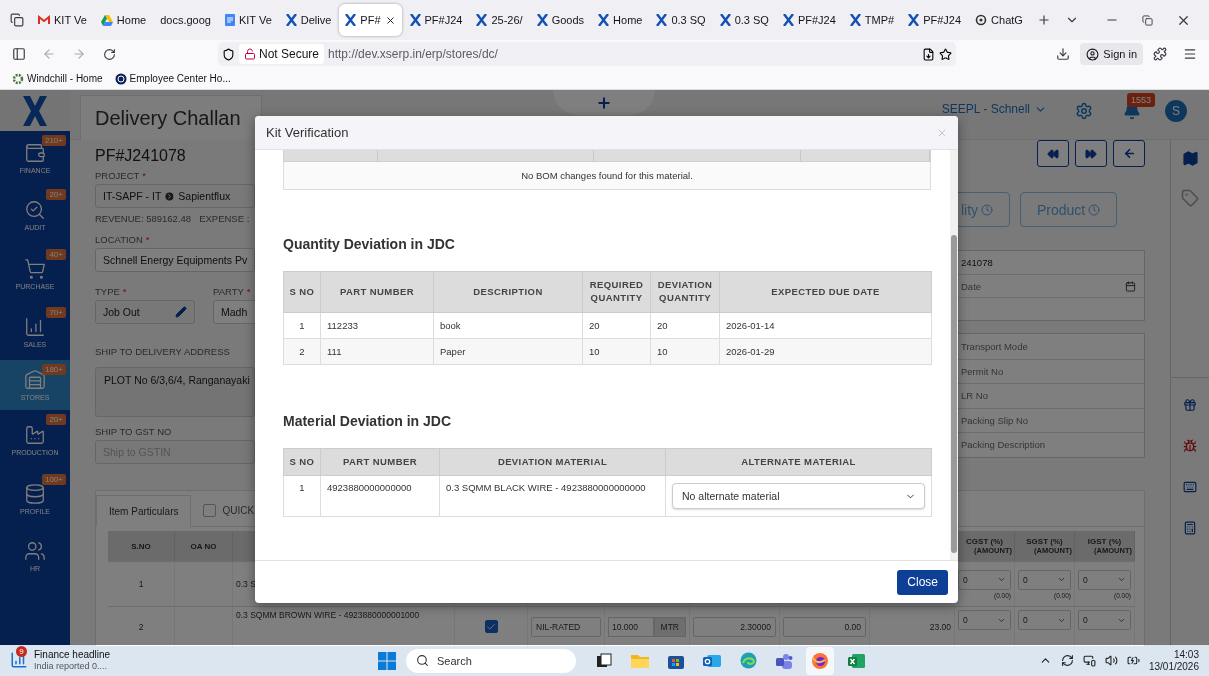 The image size is (1209, 676). I want to click on close-icon, so click(390, 20).